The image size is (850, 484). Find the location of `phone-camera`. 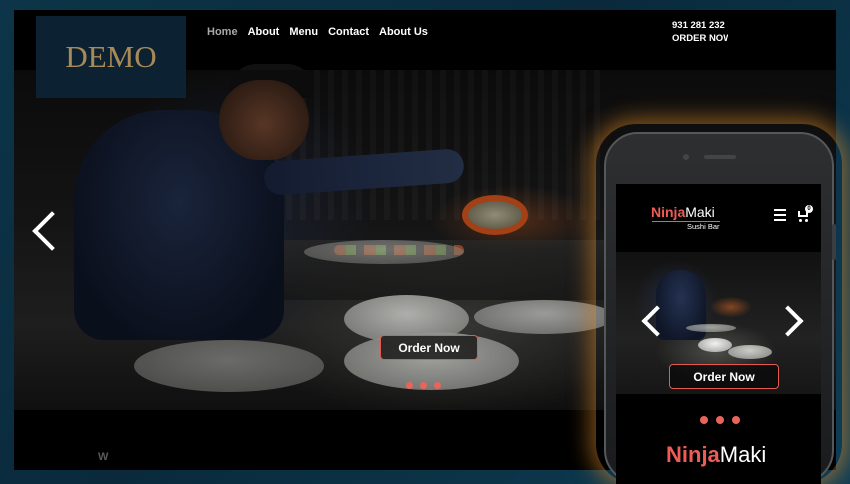

phone-camera is located at coordinates (686, 157).